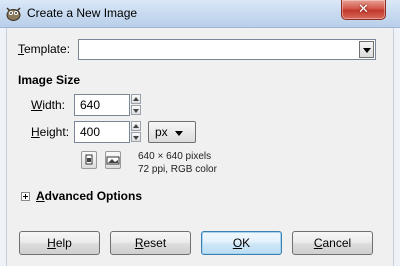 This screenshot has width=400, height=266. I want to click on image-size-heading: Image Size, so click(49, 80).